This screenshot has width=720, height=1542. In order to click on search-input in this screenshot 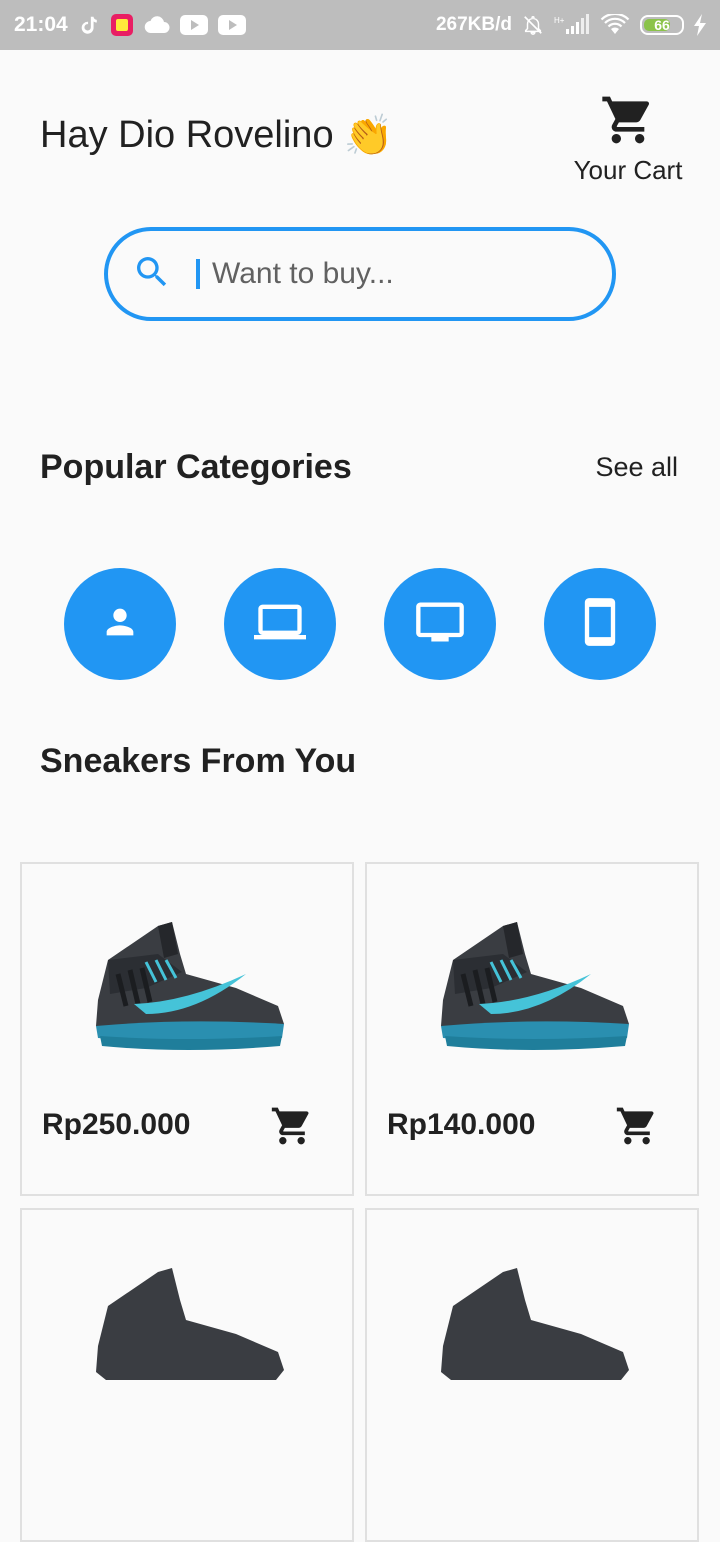, I will do `click(382, 274)`.